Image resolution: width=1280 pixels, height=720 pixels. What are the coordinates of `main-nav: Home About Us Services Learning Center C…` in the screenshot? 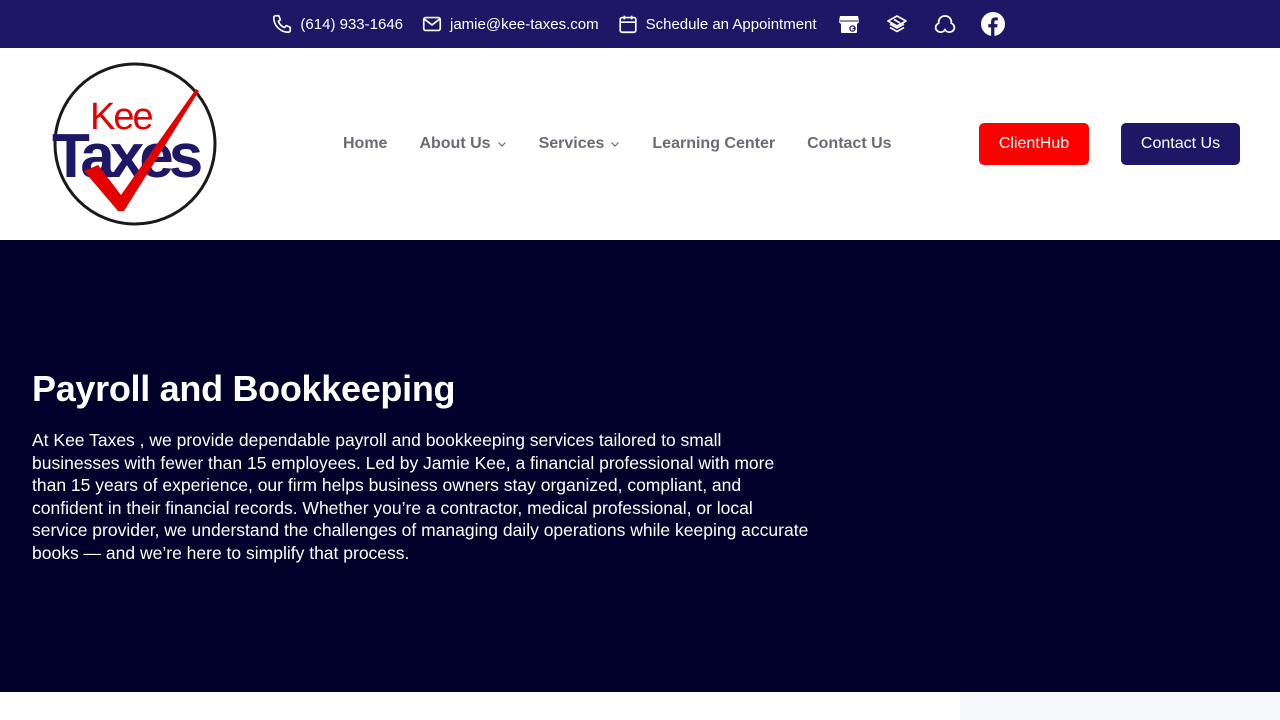 It's located at (617, 144).